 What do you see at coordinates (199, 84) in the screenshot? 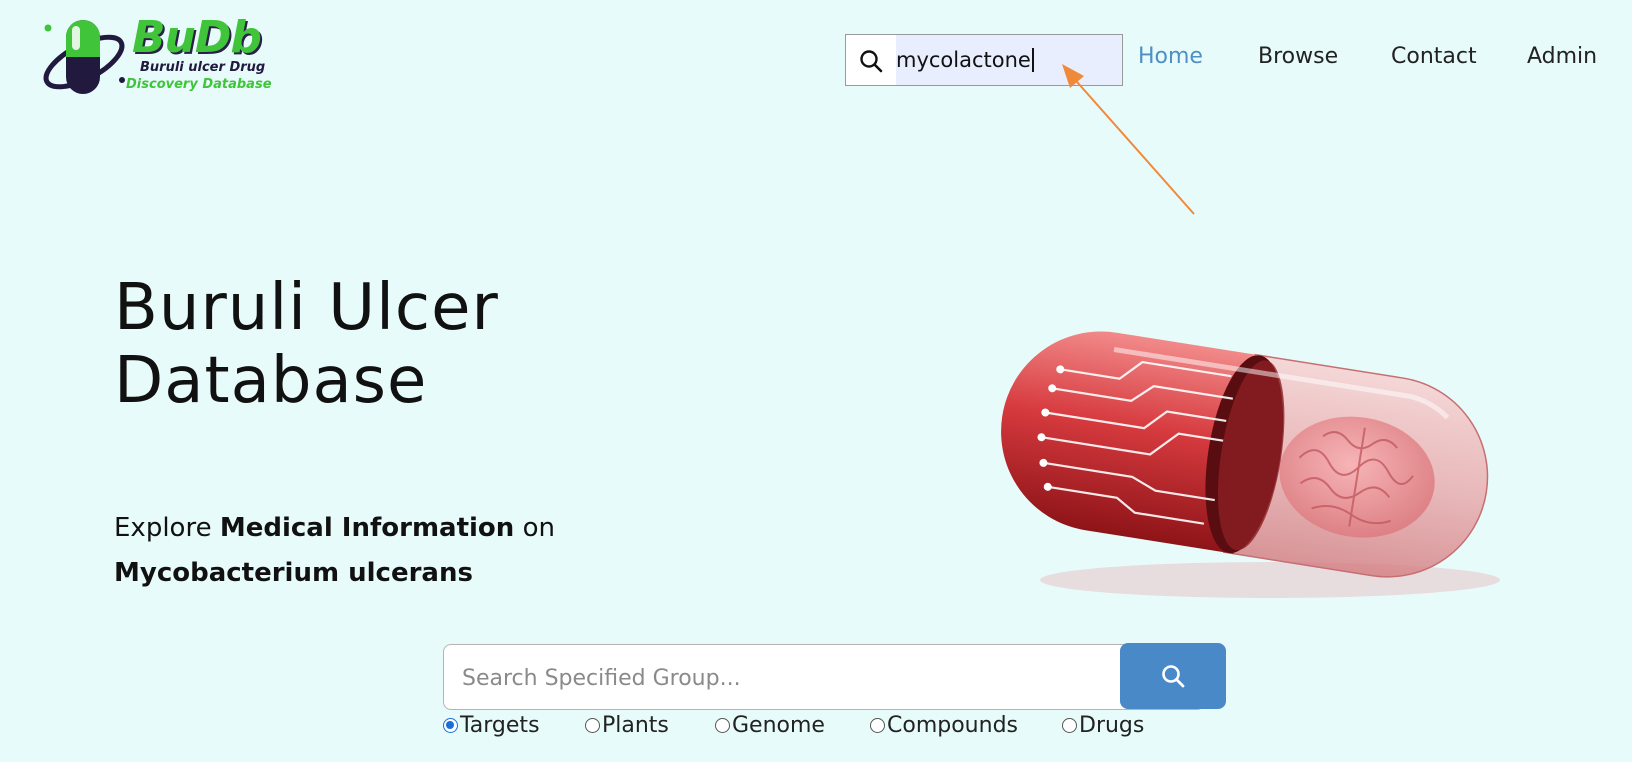
I see `logo-tagline-2: Discovery Database` at bounding box center [199, 84].